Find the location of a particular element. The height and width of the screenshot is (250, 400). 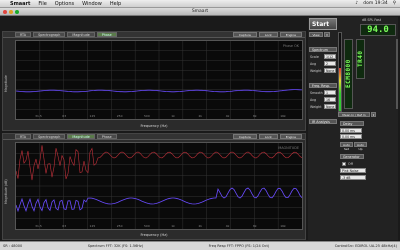

capture-button: Capture is located at coordinates (244, 34).